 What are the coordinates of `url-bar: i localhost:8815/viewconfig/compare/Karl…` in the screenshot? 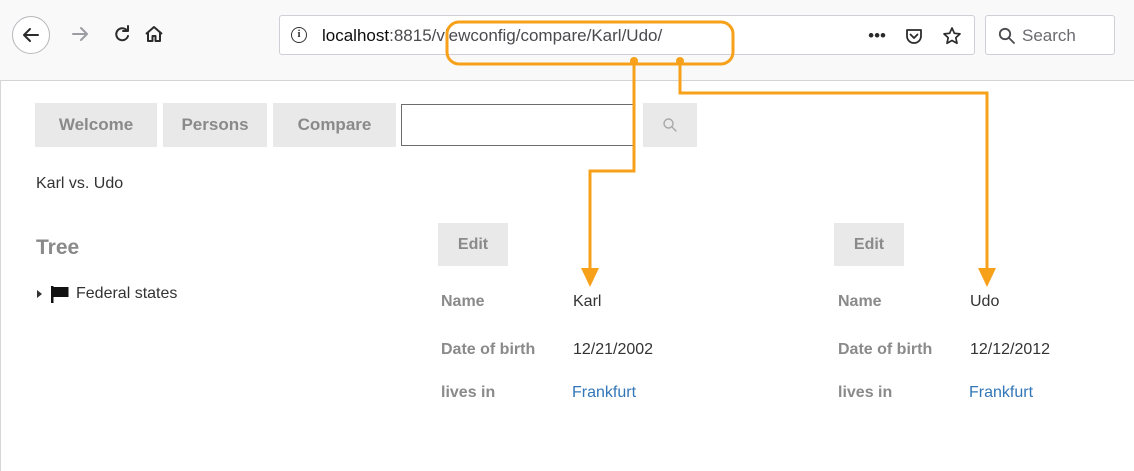 It's located at (627, 35).